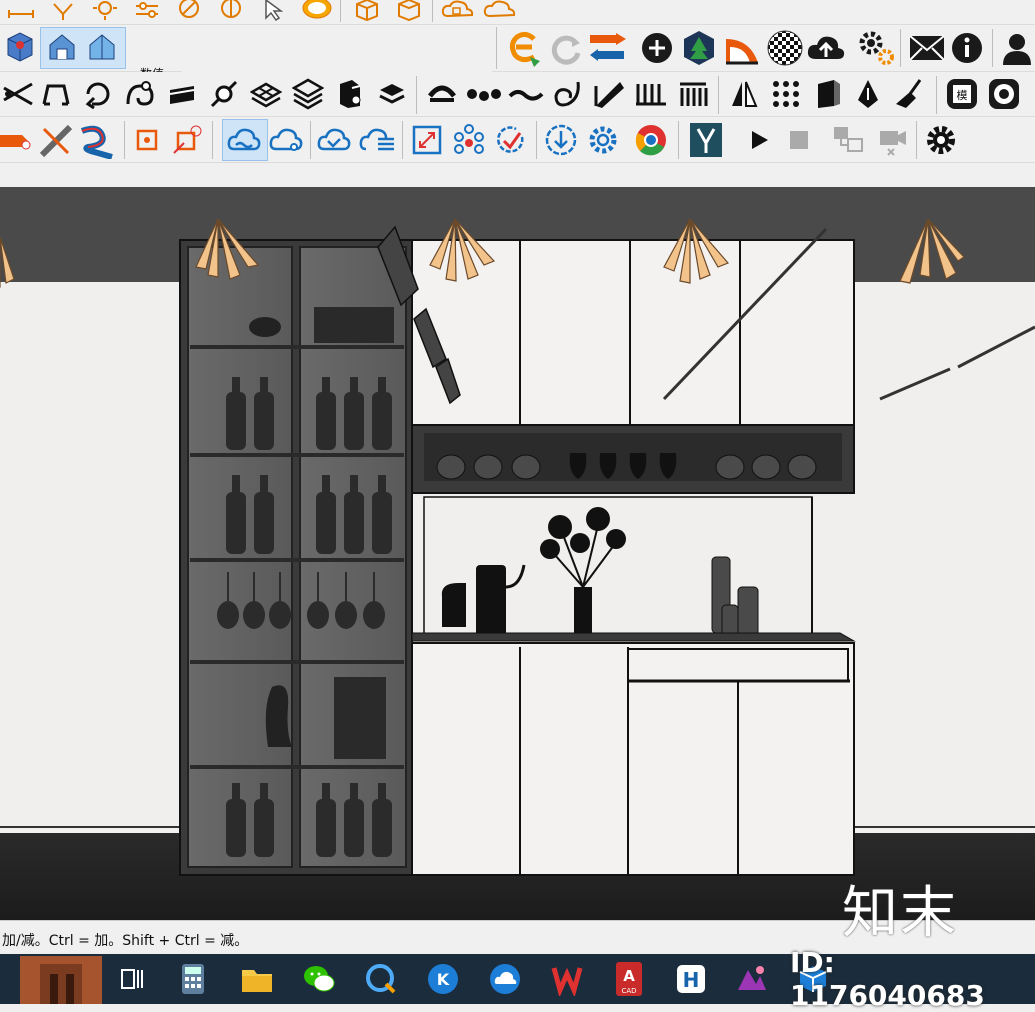  I want to click on calculator-icon, so click(193, 979).